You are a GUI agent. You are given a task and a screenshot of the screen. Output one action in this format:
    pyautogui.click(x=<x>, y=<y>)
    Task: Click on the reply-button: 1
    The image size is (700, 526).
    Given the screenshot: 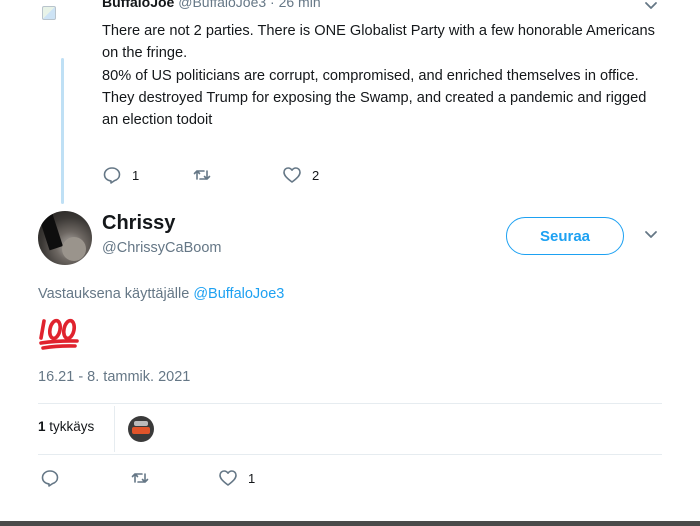 What is the action you would take?
    pyautogui.click(x=120, y=175)
    